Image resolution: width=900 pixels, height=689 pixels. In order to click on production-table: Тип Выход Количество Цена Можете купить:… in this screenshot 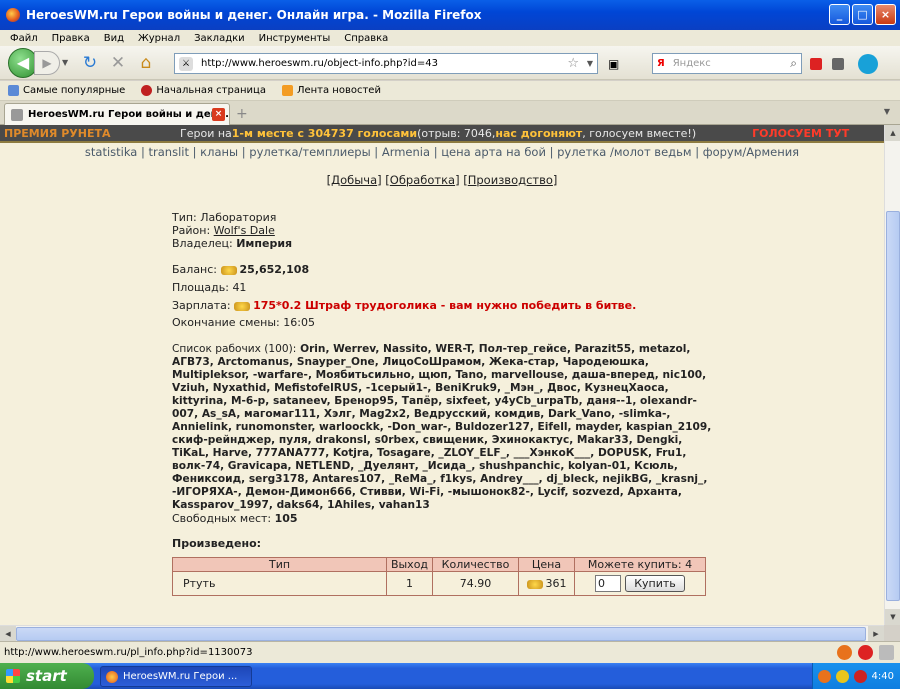, I will do `click(439, 576)`.